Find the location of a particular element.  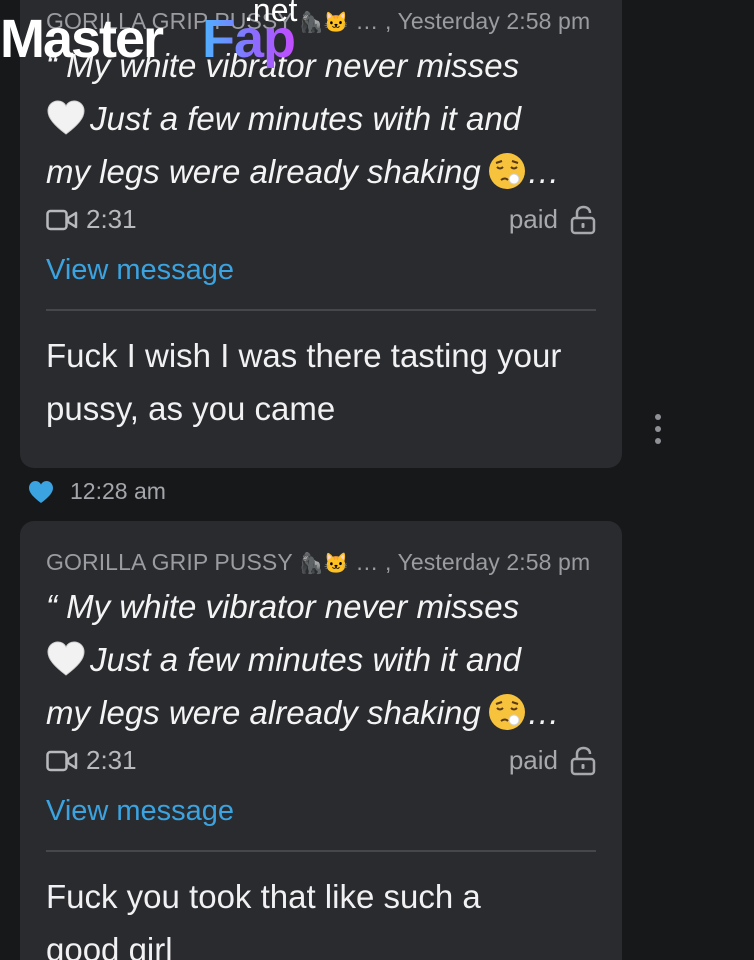

reply-line: good girl is located at coordinates (109, 945).